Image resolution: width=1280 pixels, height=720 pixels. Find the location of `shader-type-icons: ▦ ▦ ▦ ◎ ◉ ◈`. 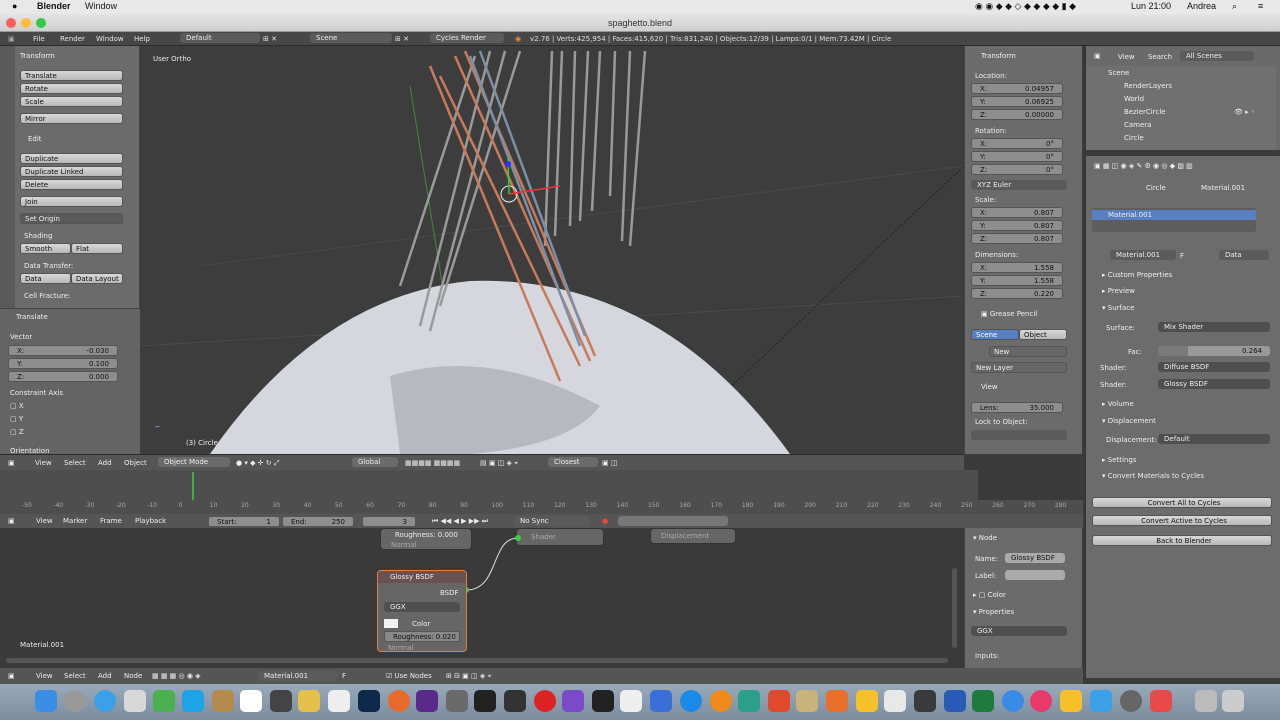

shader-type-icons: ▦ ▦ ▦ ◎ ◉ ◈ is located at coordinates (176, 676).